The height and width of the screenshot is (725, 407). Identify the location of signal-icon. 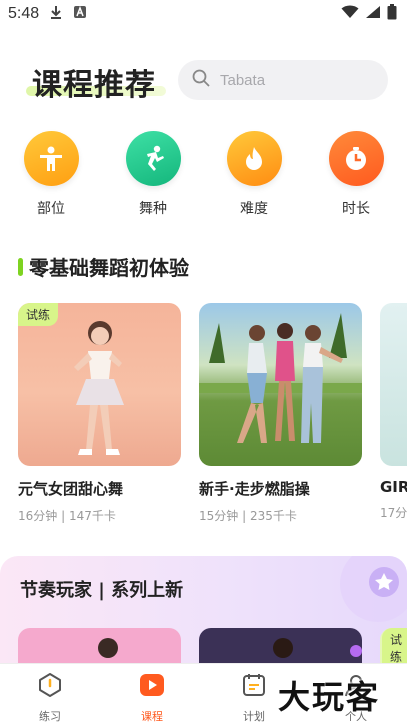
(373, 14).